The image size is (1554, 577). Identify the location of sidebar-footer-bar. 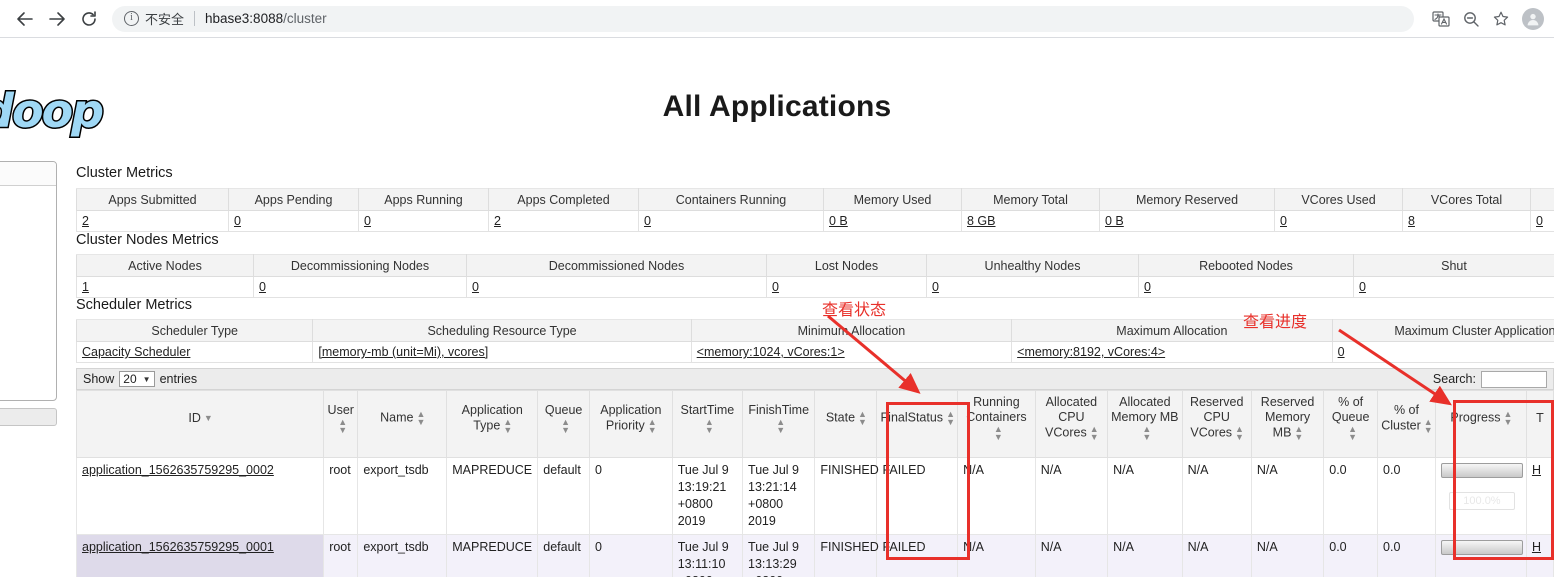
(28, 417).